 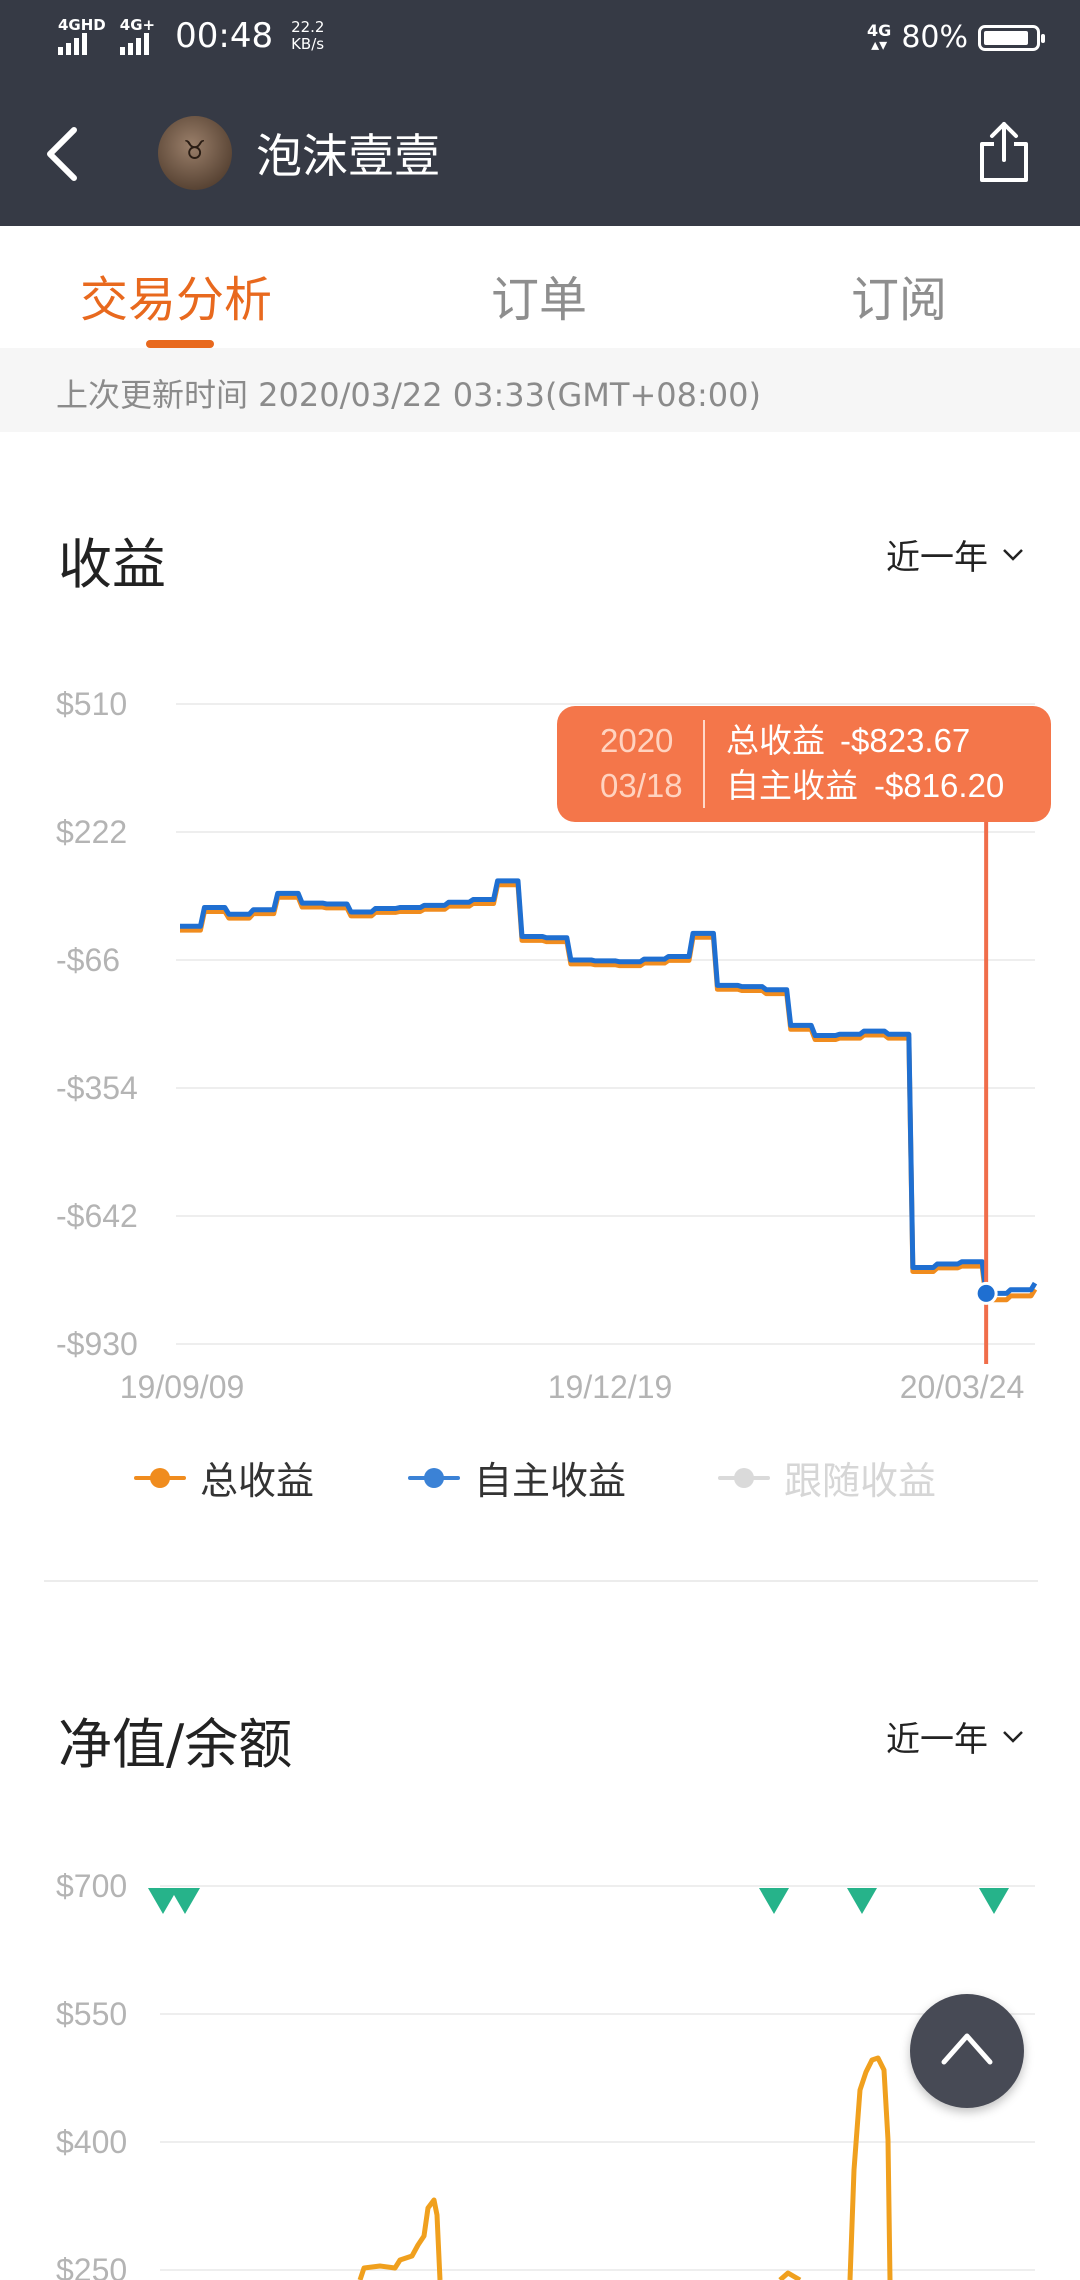 What do you see at coordinates (899, 295) in the screenshot?
I see `tab-subscriptions: 订阅` at bounding box center [899, 295].